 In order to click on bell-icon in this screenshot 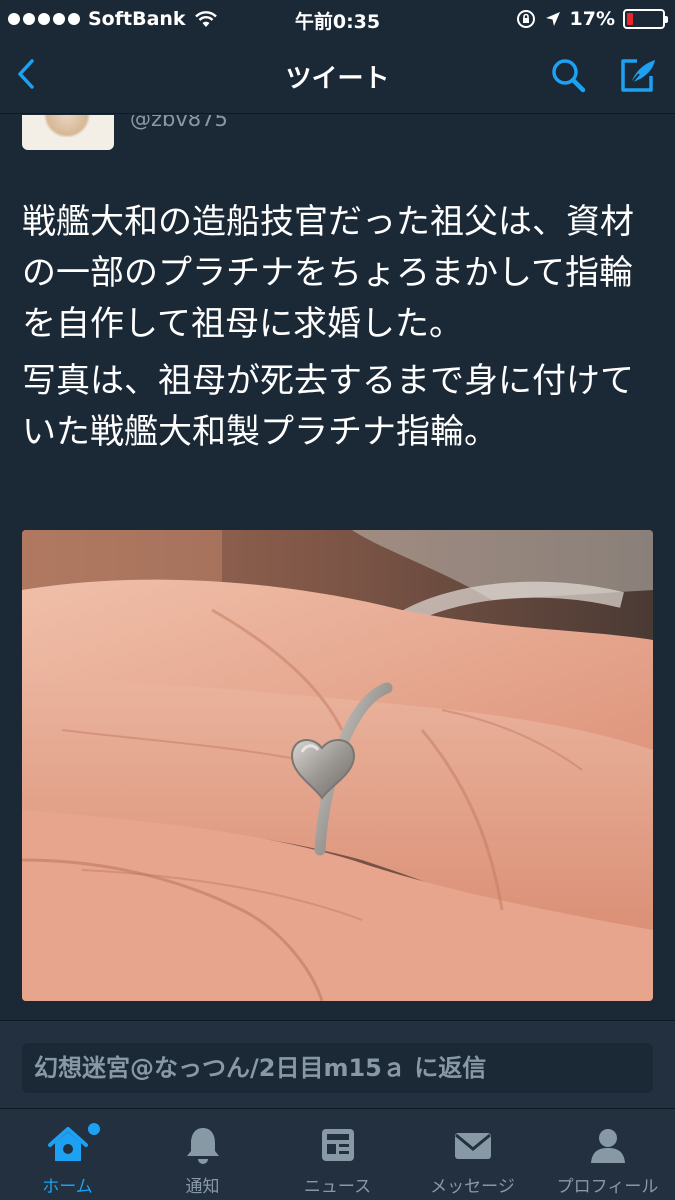, I will do `click(203, 1146)`.